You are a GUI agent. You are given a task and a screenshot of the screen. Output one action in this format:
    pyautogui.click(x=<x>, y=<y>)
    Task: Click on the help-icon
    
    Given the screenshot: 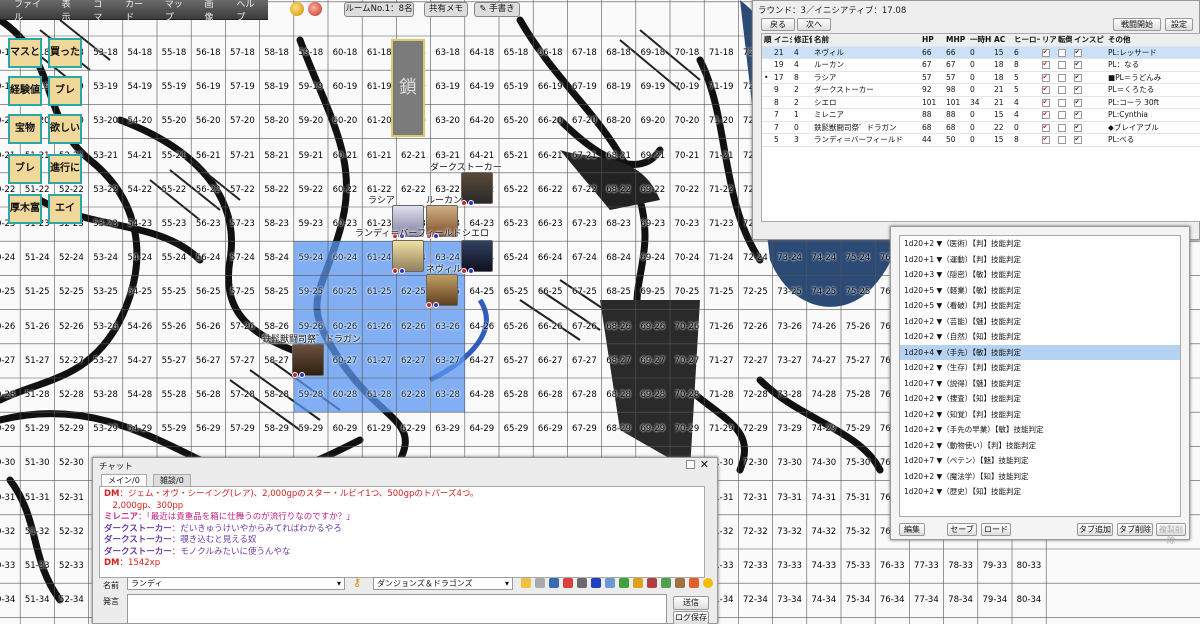 What is the action you would take?
    pyautogui.click(x=526, y=583)
    